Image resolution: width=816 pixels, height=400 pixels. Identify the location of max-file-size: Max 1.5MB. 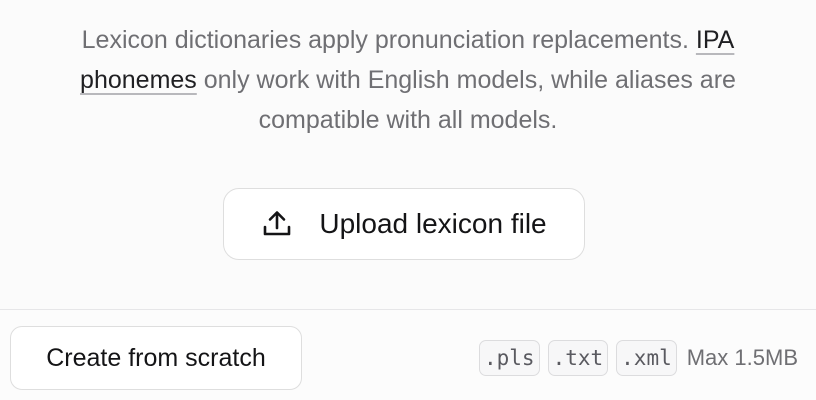
(742, 357).